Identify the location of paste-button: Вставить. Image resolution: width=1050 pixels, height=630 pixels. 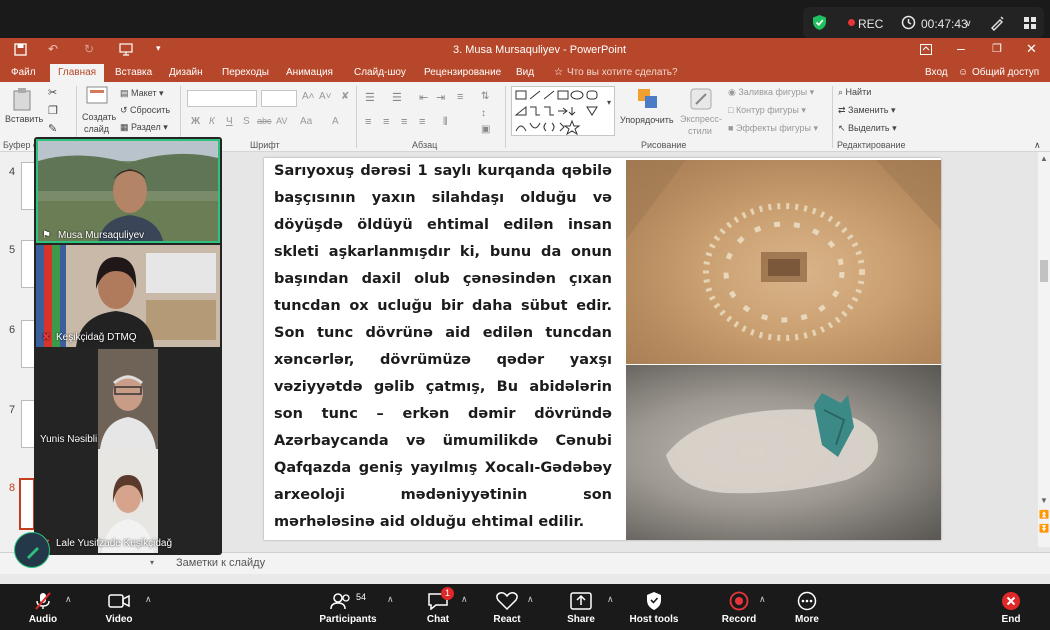
(24, 119).